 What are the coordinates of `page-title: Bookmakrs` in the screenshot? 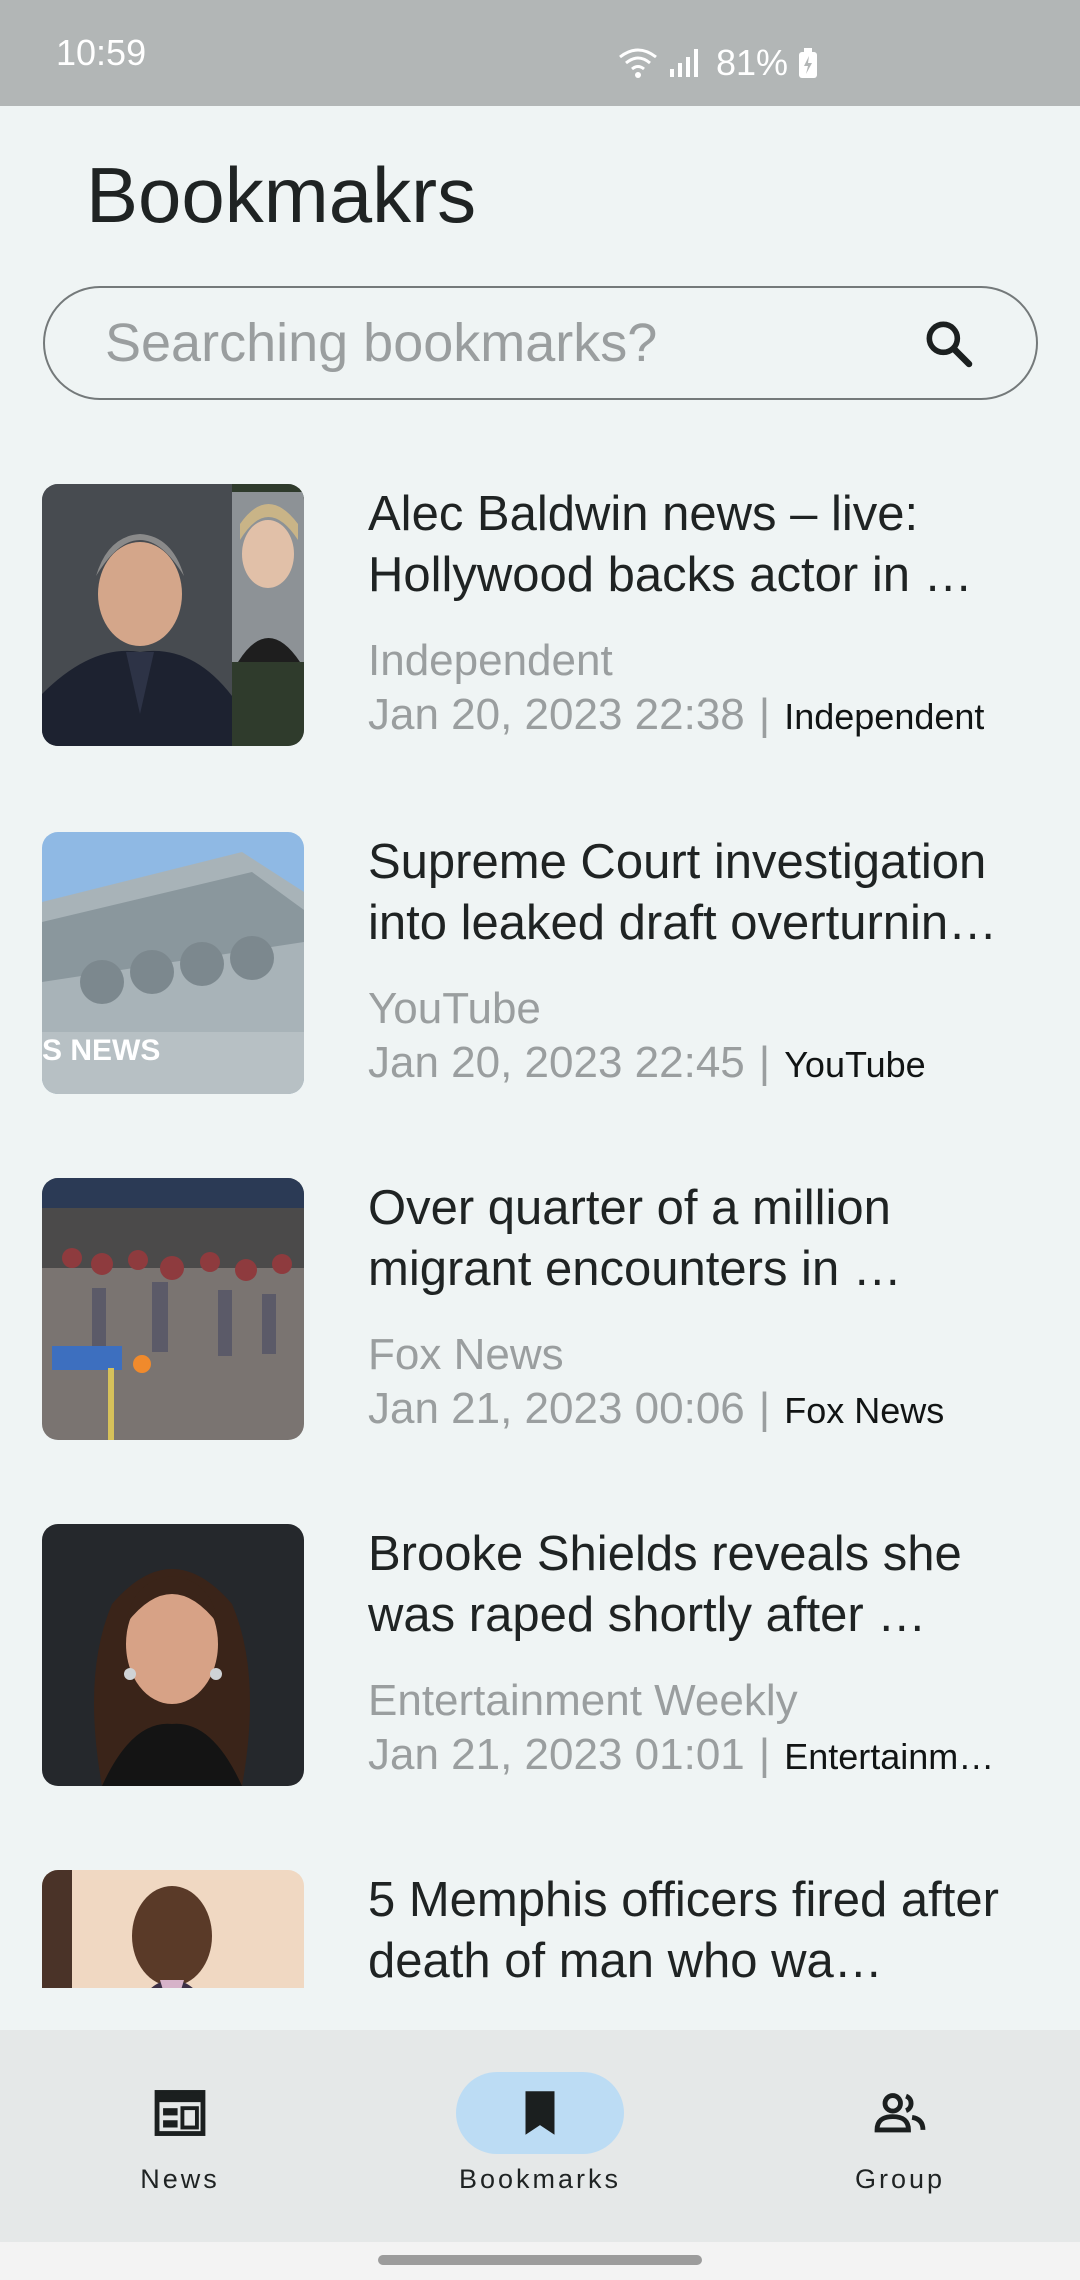 It's located at (281, 195).